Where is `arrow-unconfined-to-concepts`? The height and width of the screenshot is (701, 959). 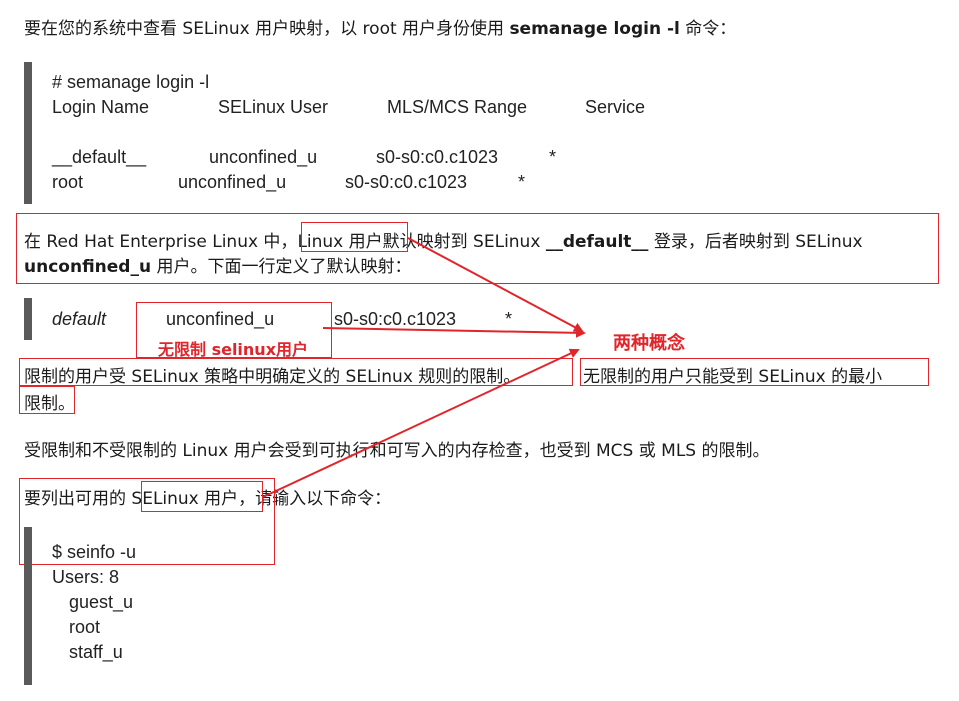
arrow-unconfined-to-concepts is located at coordinates (454, 332).